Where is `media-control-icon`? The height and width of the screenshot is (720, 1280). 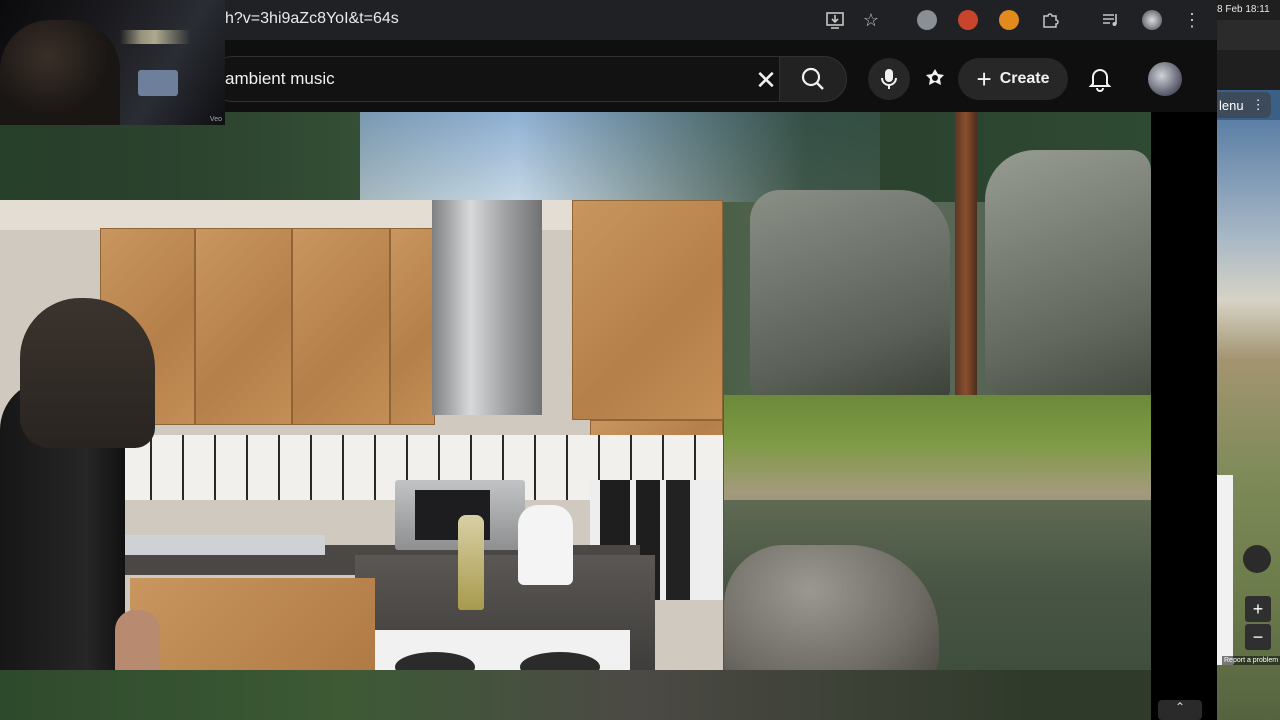 media-control-icon is located at coordinates (1111, 20).